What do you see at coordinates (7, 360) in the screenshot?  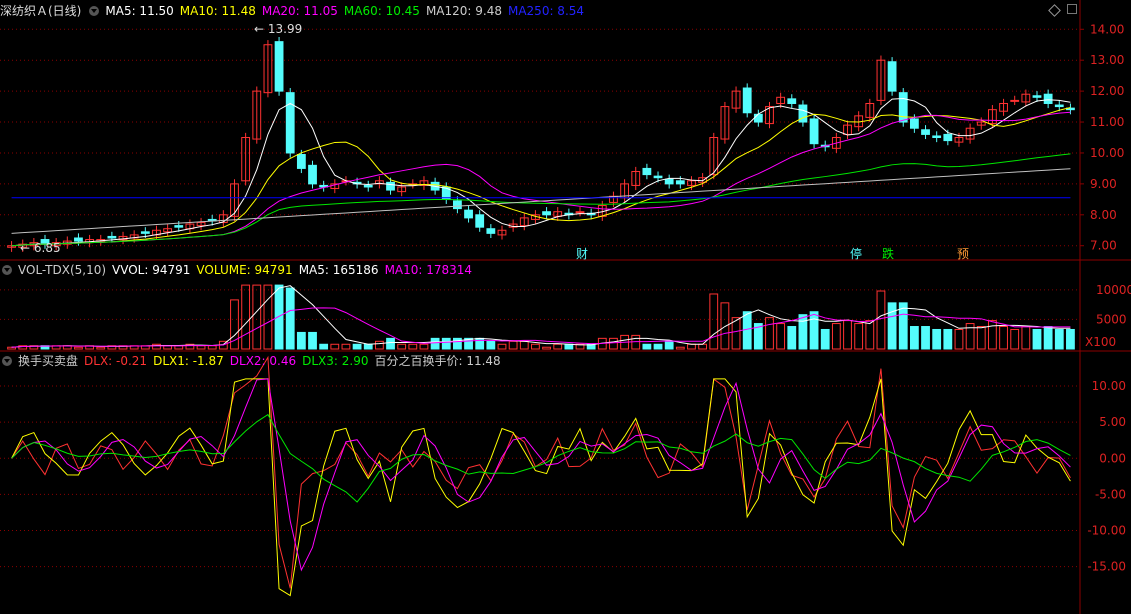 I see `ind-dropdown-icon` at bounding box center [7, 360].